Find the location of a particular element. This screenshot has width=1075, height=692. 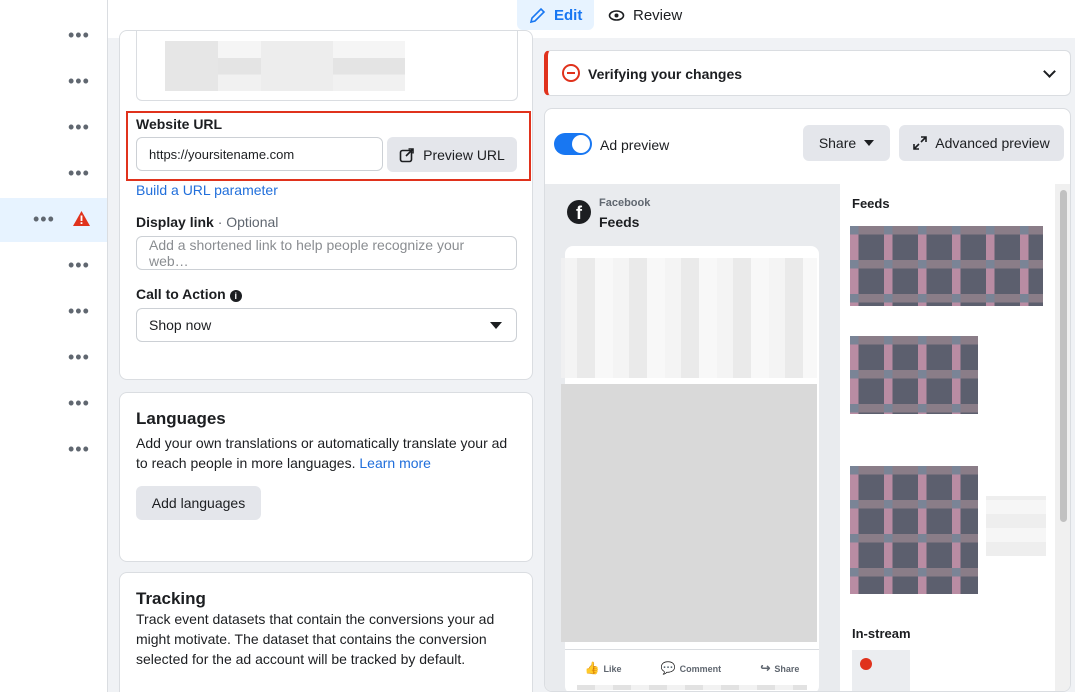

comment-action: 💬 Comment is located at coordinates (691, 668).